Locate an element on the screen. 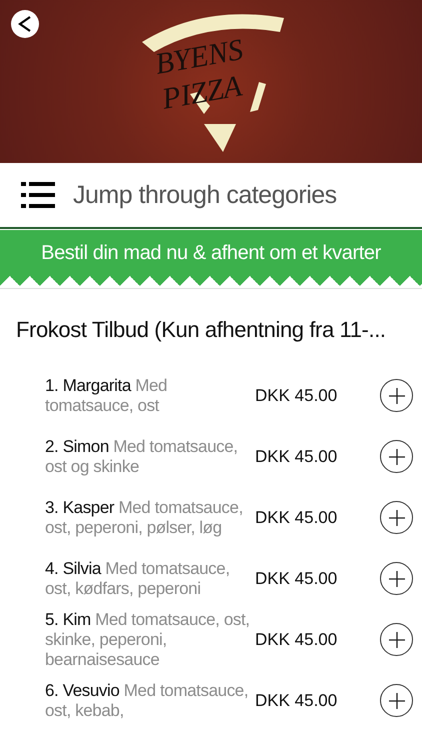 This screenshot has width=422, height=750. pizza-logo: BYENS PIZZA is located at coordinates (214, 82).